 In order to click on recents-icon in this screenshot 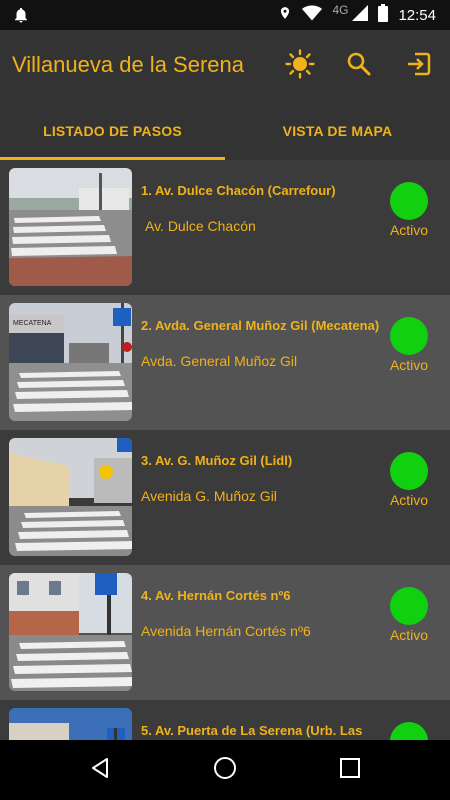, I will do `click(350, 770)`.